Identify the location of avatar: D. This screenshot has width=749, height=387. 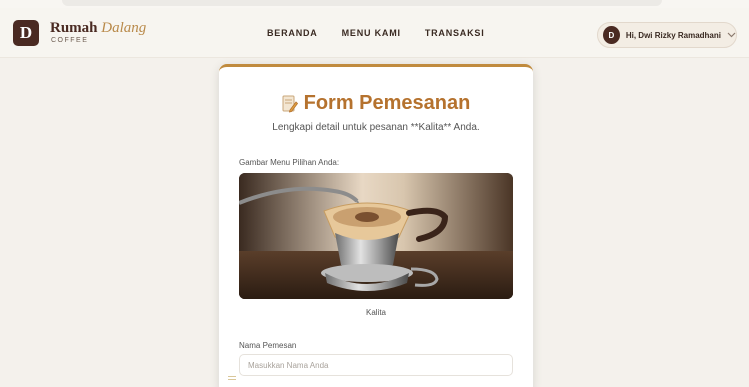
(611, 35).